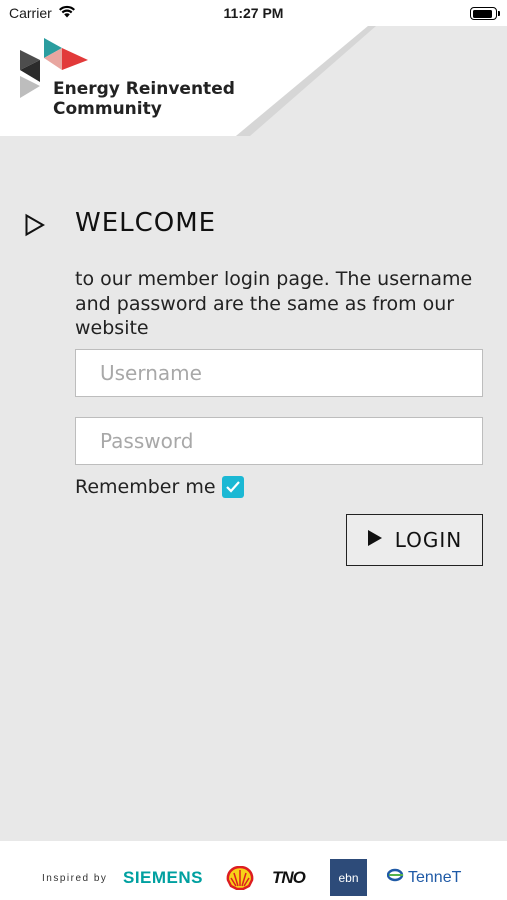 This screenshot has width=507, height=900. I want to click on remember-me-row: Remember me, so click(159, 487).